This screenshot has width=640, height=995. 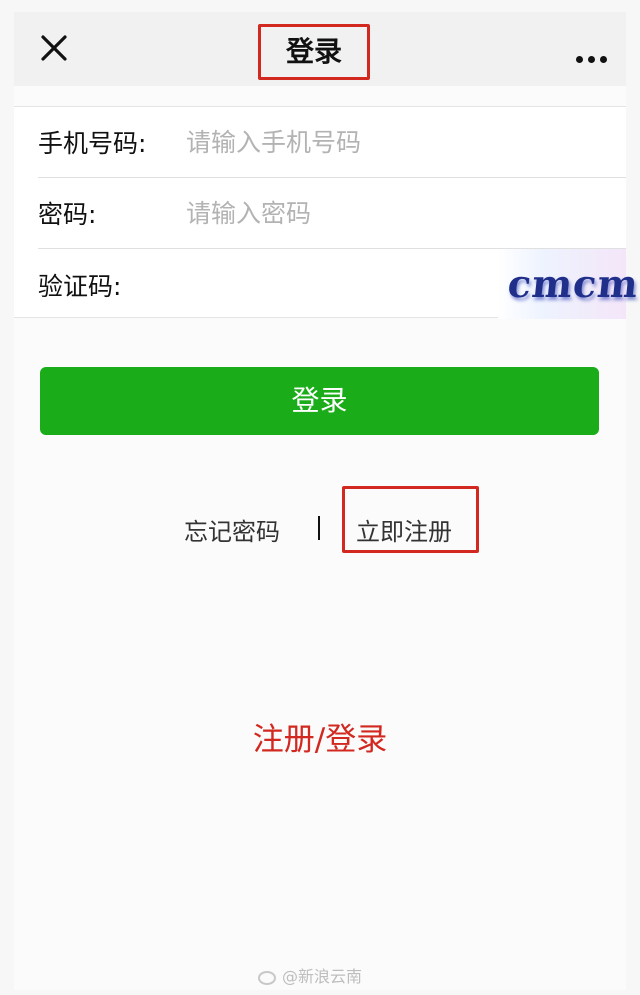 What do you see at coordinates (320, 740) in the screenshot?
I see `annotation-caption: 注册/登录` at bounding box center [320, 740].